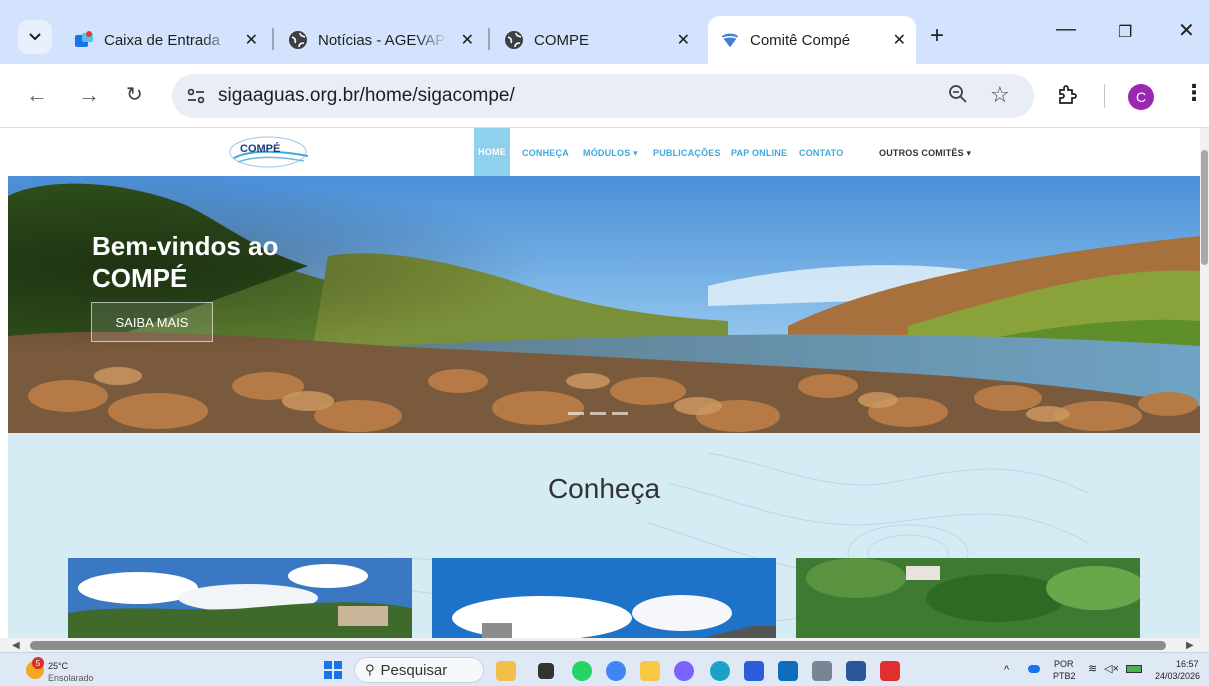  I want to click on forward-icon: →, so click(89, 95).